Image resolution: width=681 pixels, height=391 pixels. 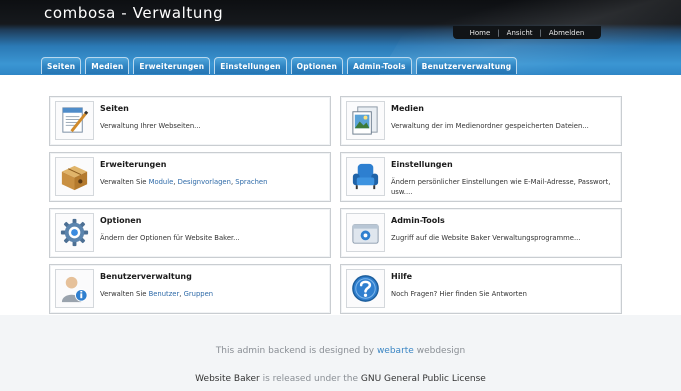 I want to click on footer-text: is released under the, so click(x=310, y=379).